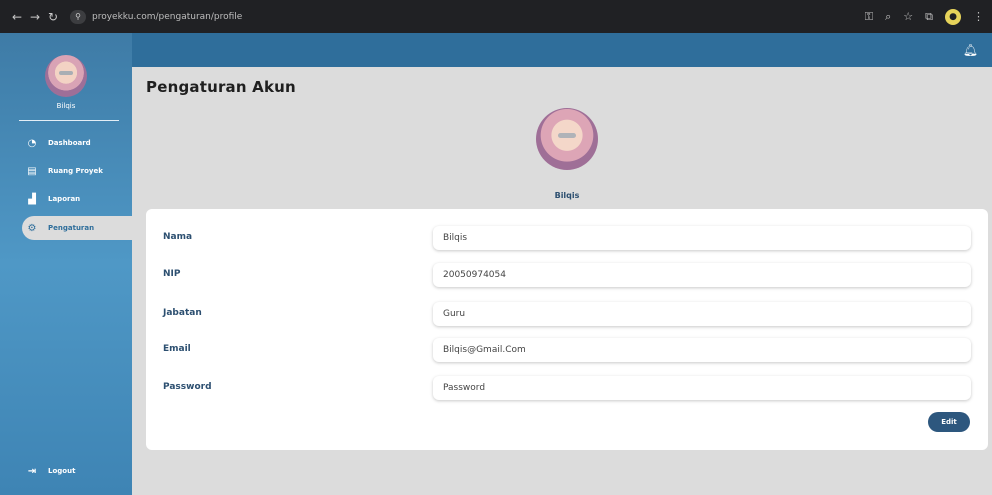  What do you see at coordinates (69, 120) in the screenshot?
I see `sidebar-divider` at bounding box center [69, 120].